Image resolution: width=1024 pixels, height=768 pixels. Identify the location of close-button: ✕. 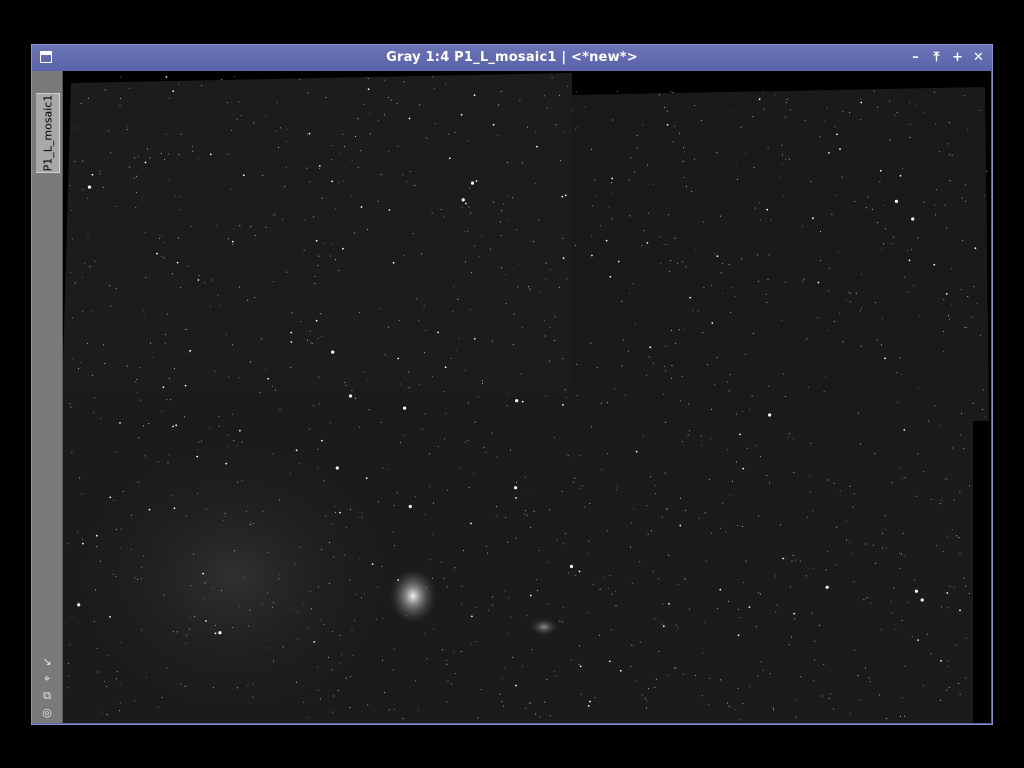
(978, 57).